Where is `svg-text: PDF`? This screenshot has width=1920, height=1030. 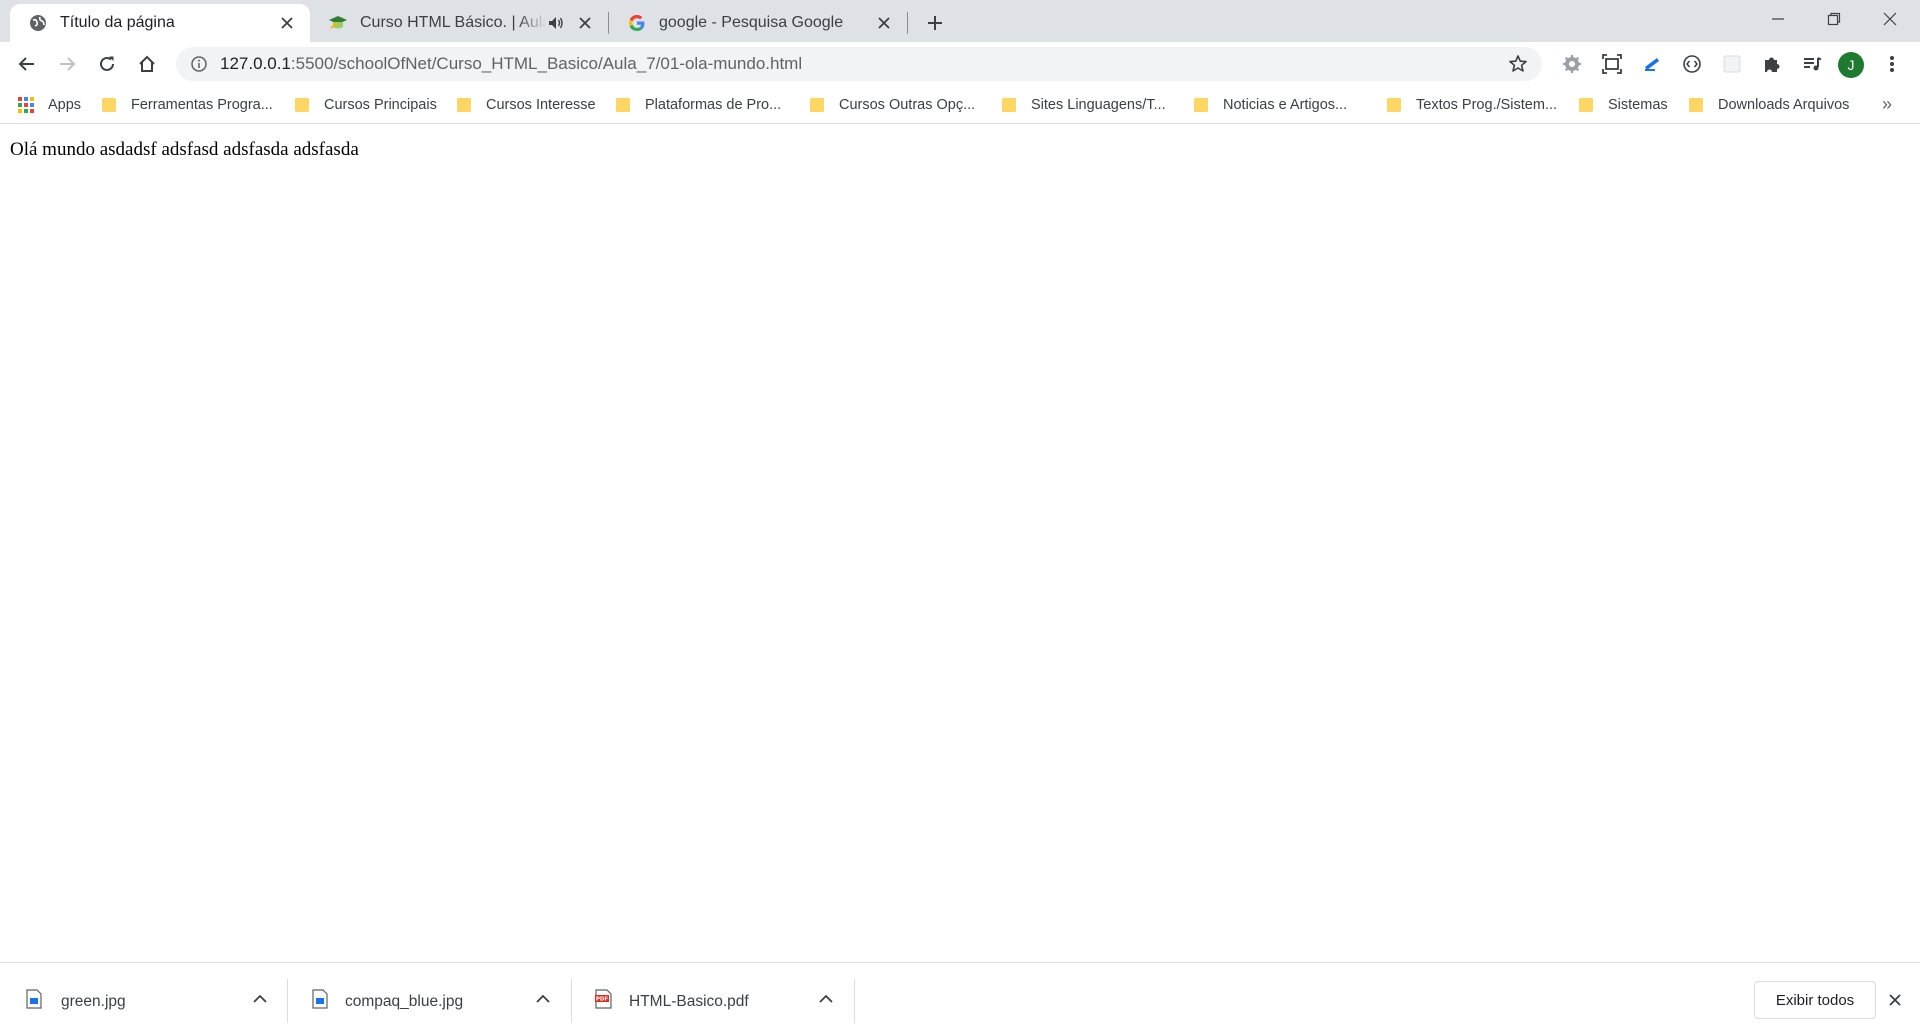 svg-text: PDF is located at coordinates (602, 1000).